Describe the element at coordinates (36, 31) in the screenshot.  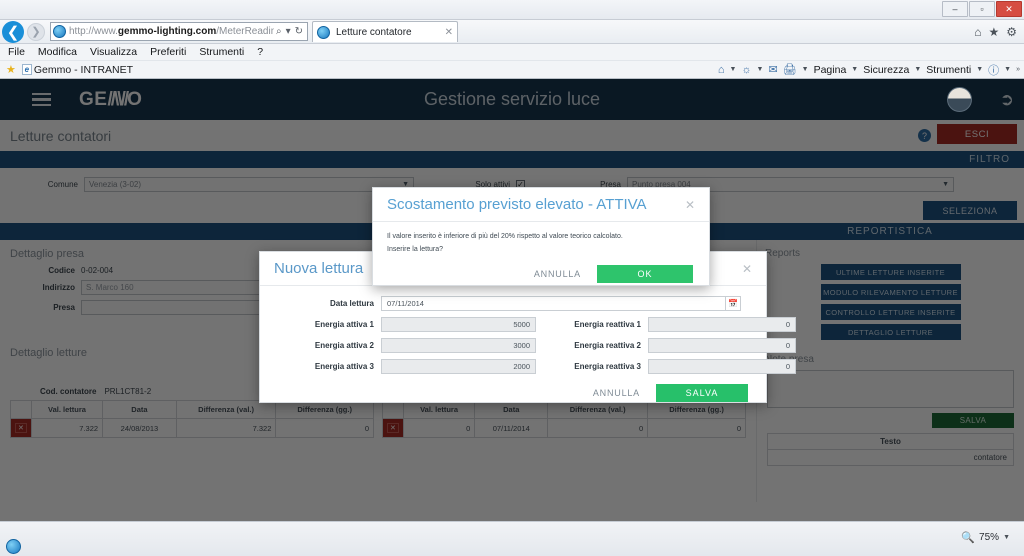
I see `forward-arrow-icon: ❯` at that location.